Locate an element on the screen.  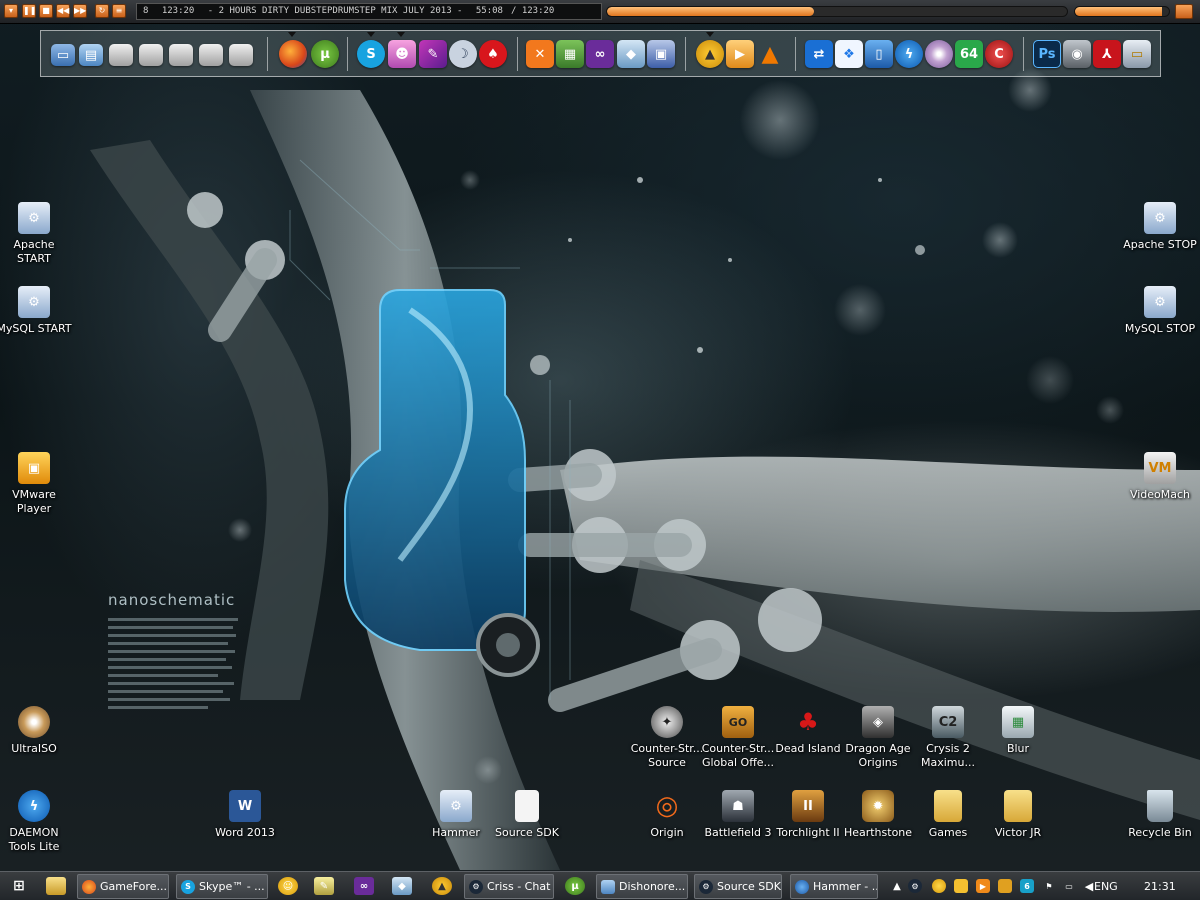
desktop-icon-victor: Victor JR is located at coordinates (1018, 815).